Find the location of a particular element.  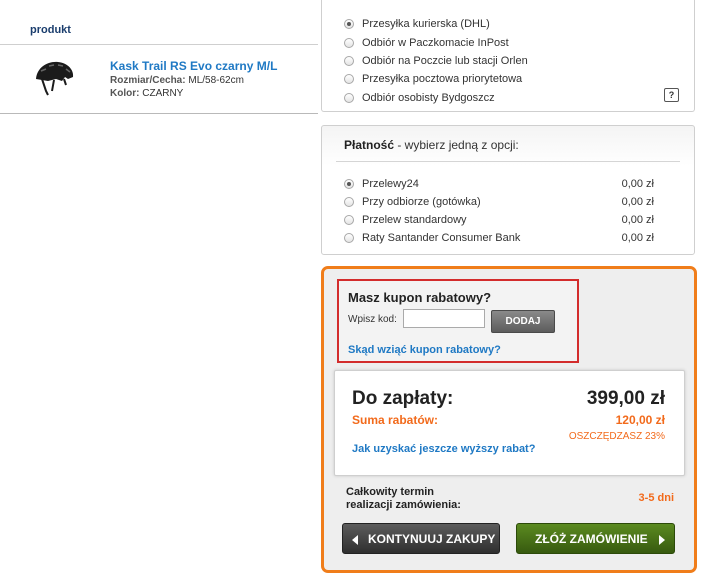

discount-value: 120,00 zł is located at coordinates (640, 420).